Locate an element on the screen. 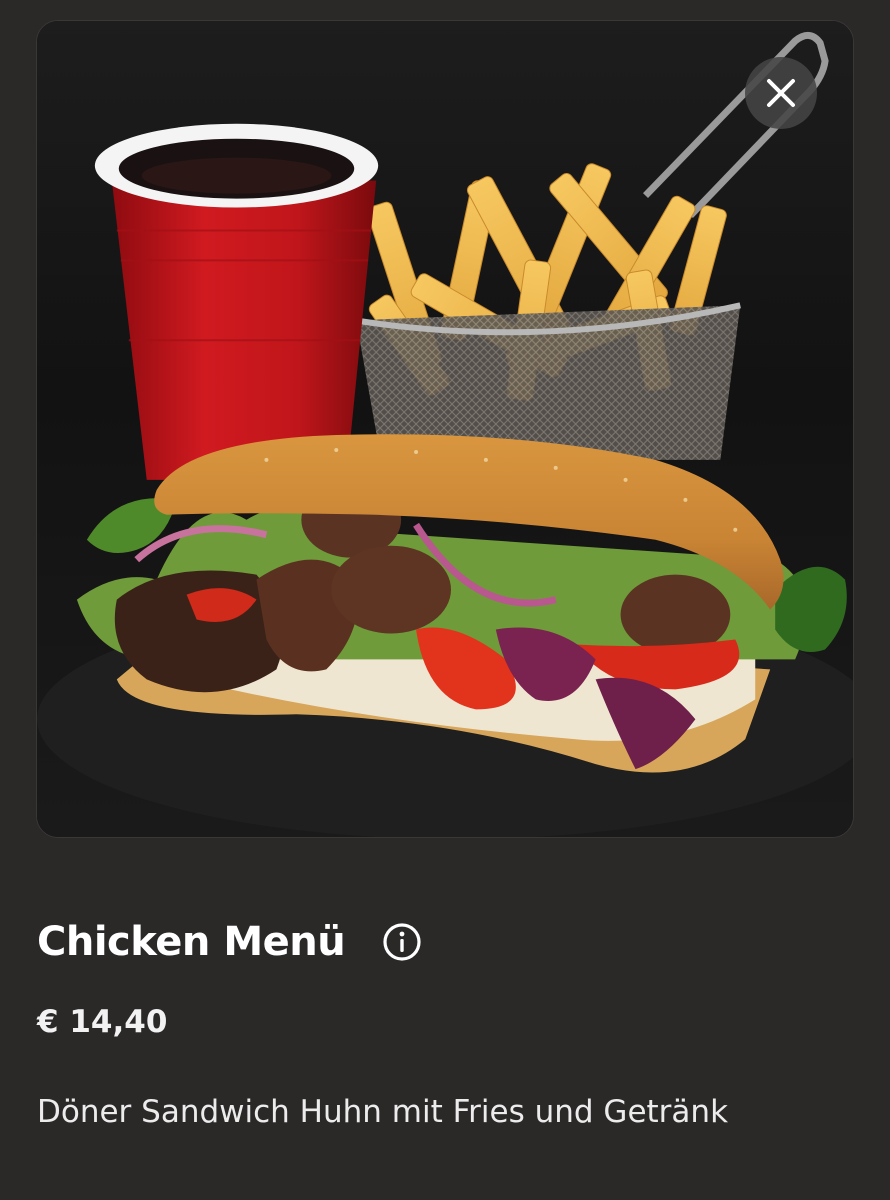 The width and height of the screenshot is (890, 1200). info-icon is located at coordinates (402, 942).